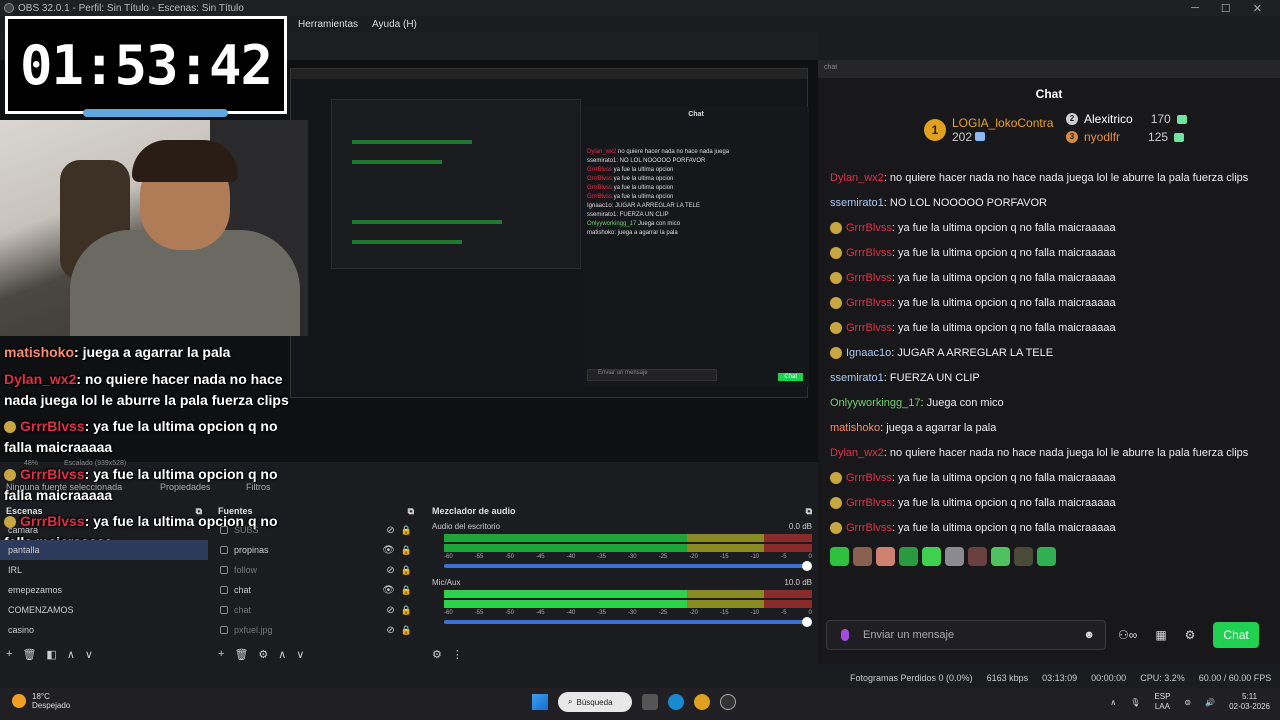  I want to click on scene-item: IRL, so click(104, 570).